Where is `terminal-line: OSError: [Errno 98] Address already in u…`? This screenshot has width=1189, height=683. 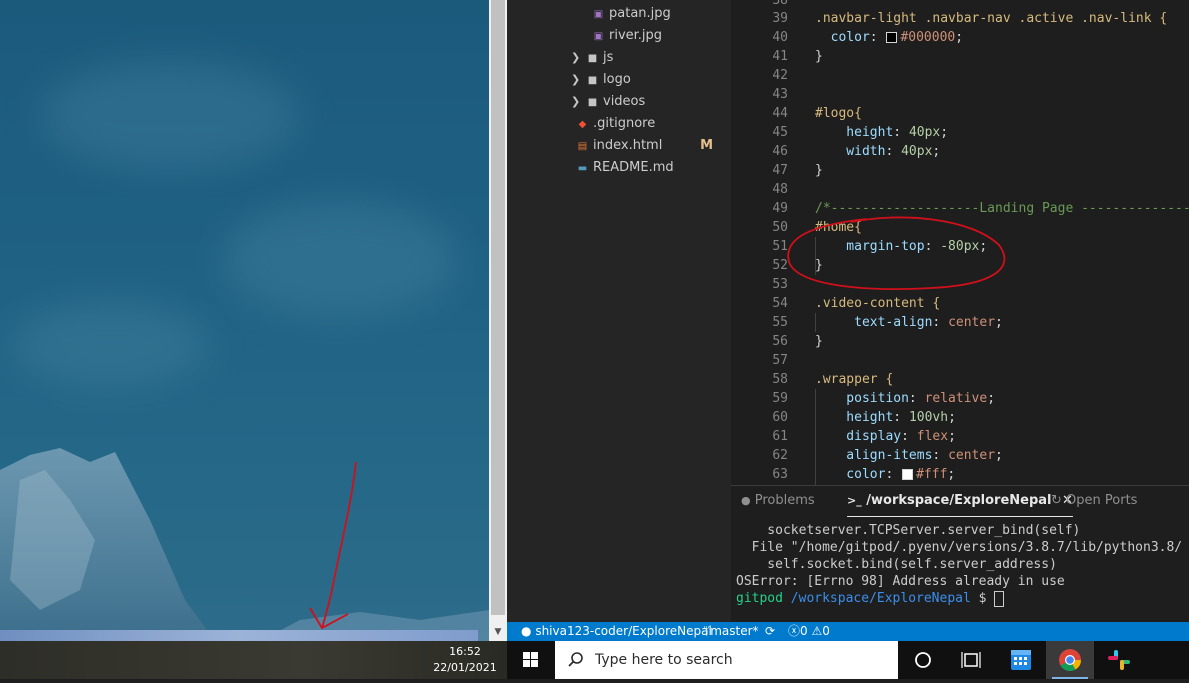
terminal-line: OSError: [Errno 98] Address already in u… is located at coordinates (900, 581).